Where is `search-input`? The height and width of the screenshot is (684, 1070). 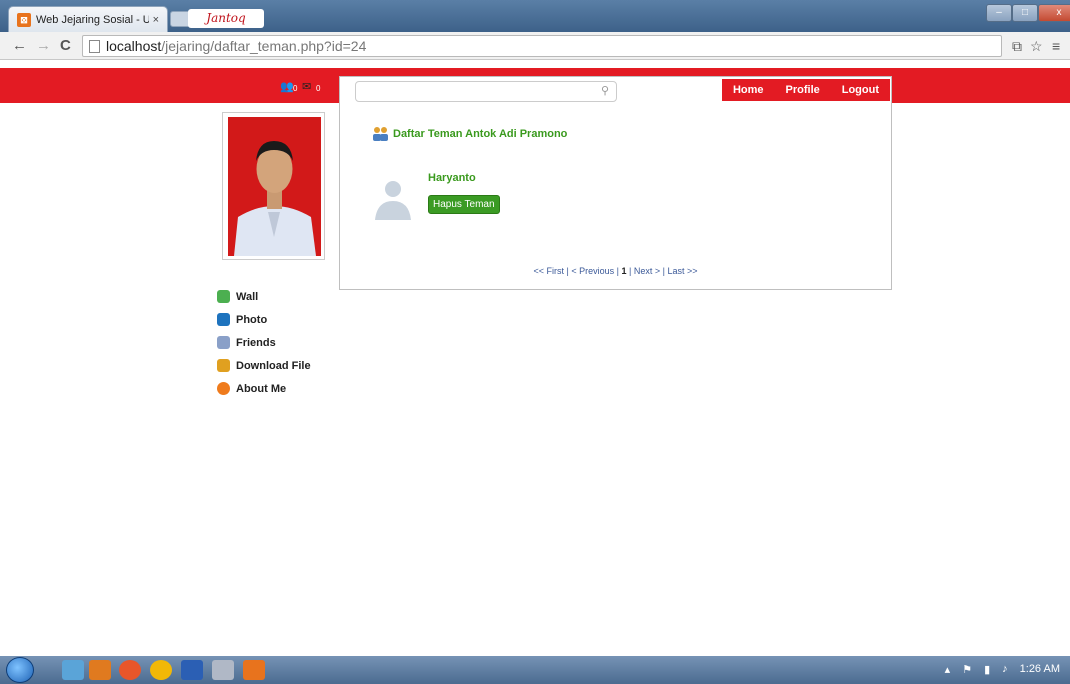 search-input is located at coordinates (486, 91).